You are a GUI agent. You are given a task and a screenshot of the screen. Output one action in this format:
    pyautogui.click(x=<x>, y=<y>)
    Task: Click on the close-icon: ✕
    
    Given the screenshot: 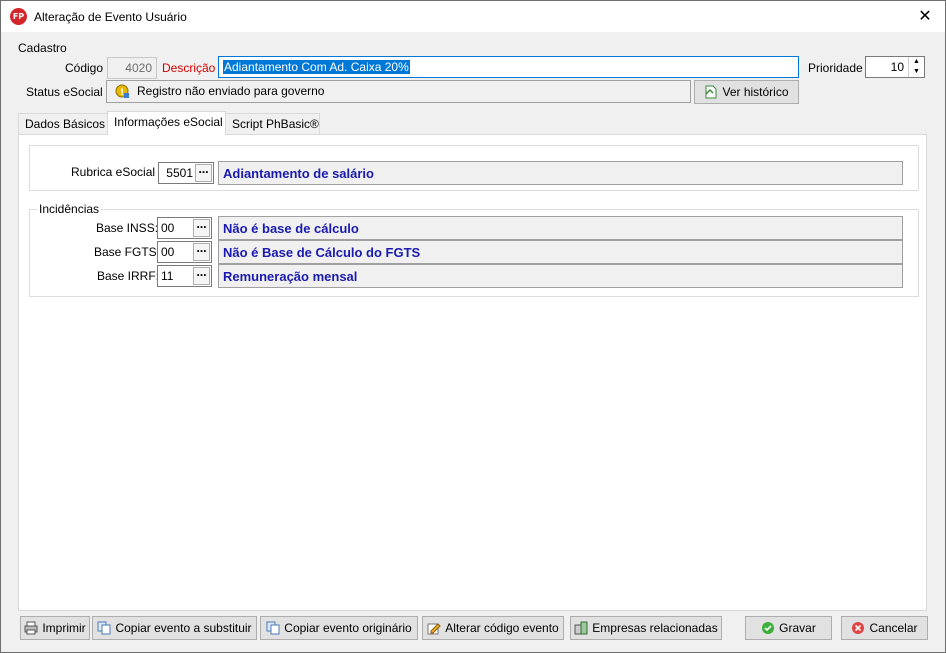 What is the action you would take?
    pyautogui.click(x=925, y=16)
    